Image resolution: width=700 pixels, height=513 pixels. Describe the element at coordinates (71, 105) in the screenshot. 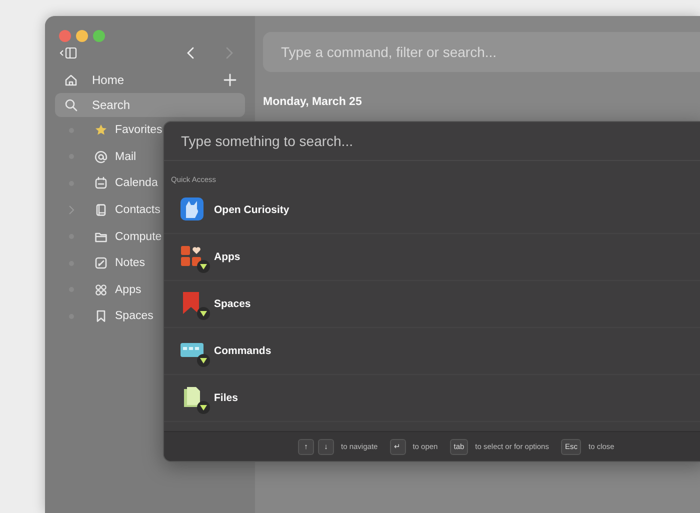

I see `search-icon` at that location.